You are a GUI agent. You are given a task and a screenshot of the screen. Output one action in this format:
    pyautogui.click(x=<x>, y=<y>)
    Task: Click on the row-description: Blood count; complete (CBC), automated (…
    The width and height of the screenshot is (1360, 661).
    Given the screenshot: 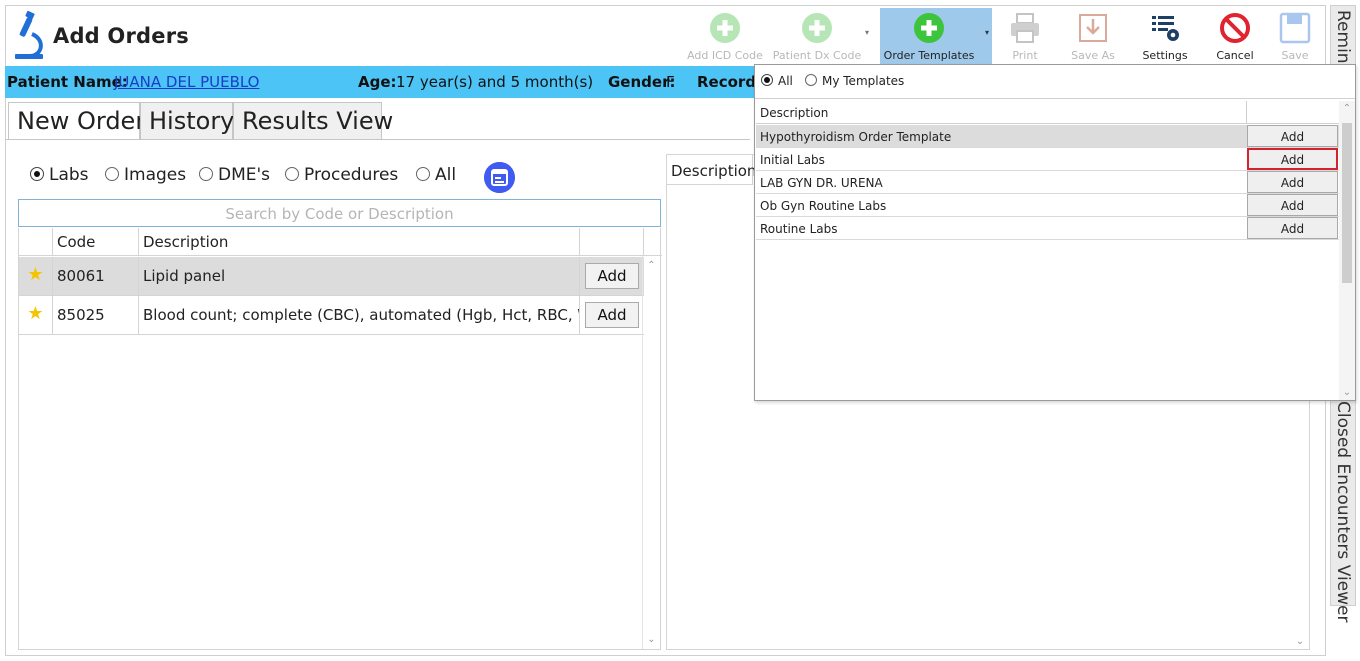 What is the action you would take?
    pyautogui.click(x=359, y=315)
    